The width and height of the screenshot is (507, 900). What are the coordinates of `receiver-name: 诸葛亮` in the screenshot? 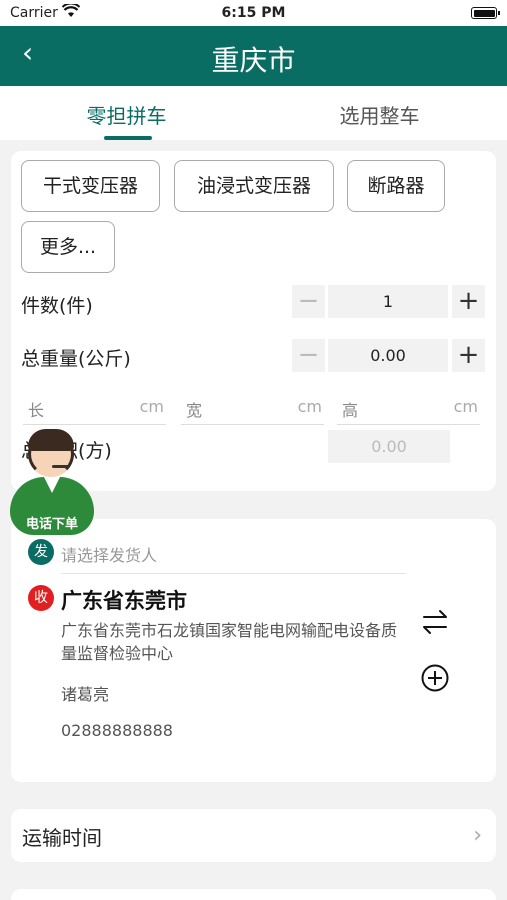 It's located at (85, 694).